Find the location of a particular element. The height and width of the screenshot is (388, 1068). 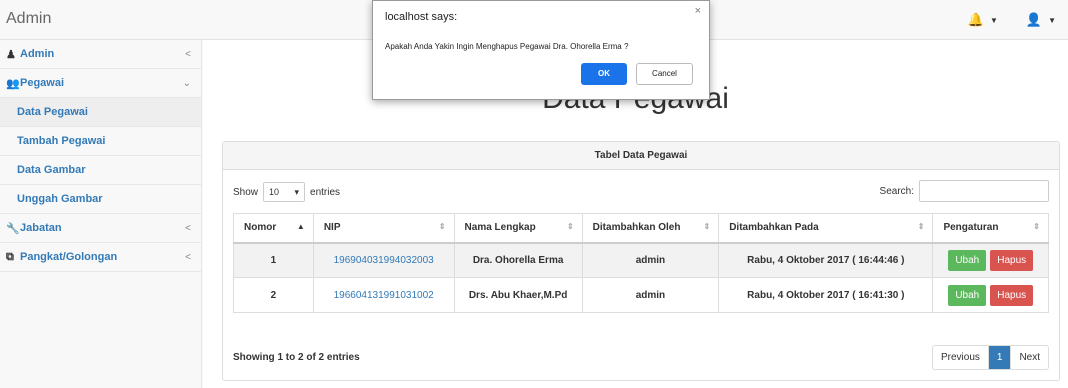

notifications-dropdown: 🔔 ▼ is located at coordinates (983, 20).